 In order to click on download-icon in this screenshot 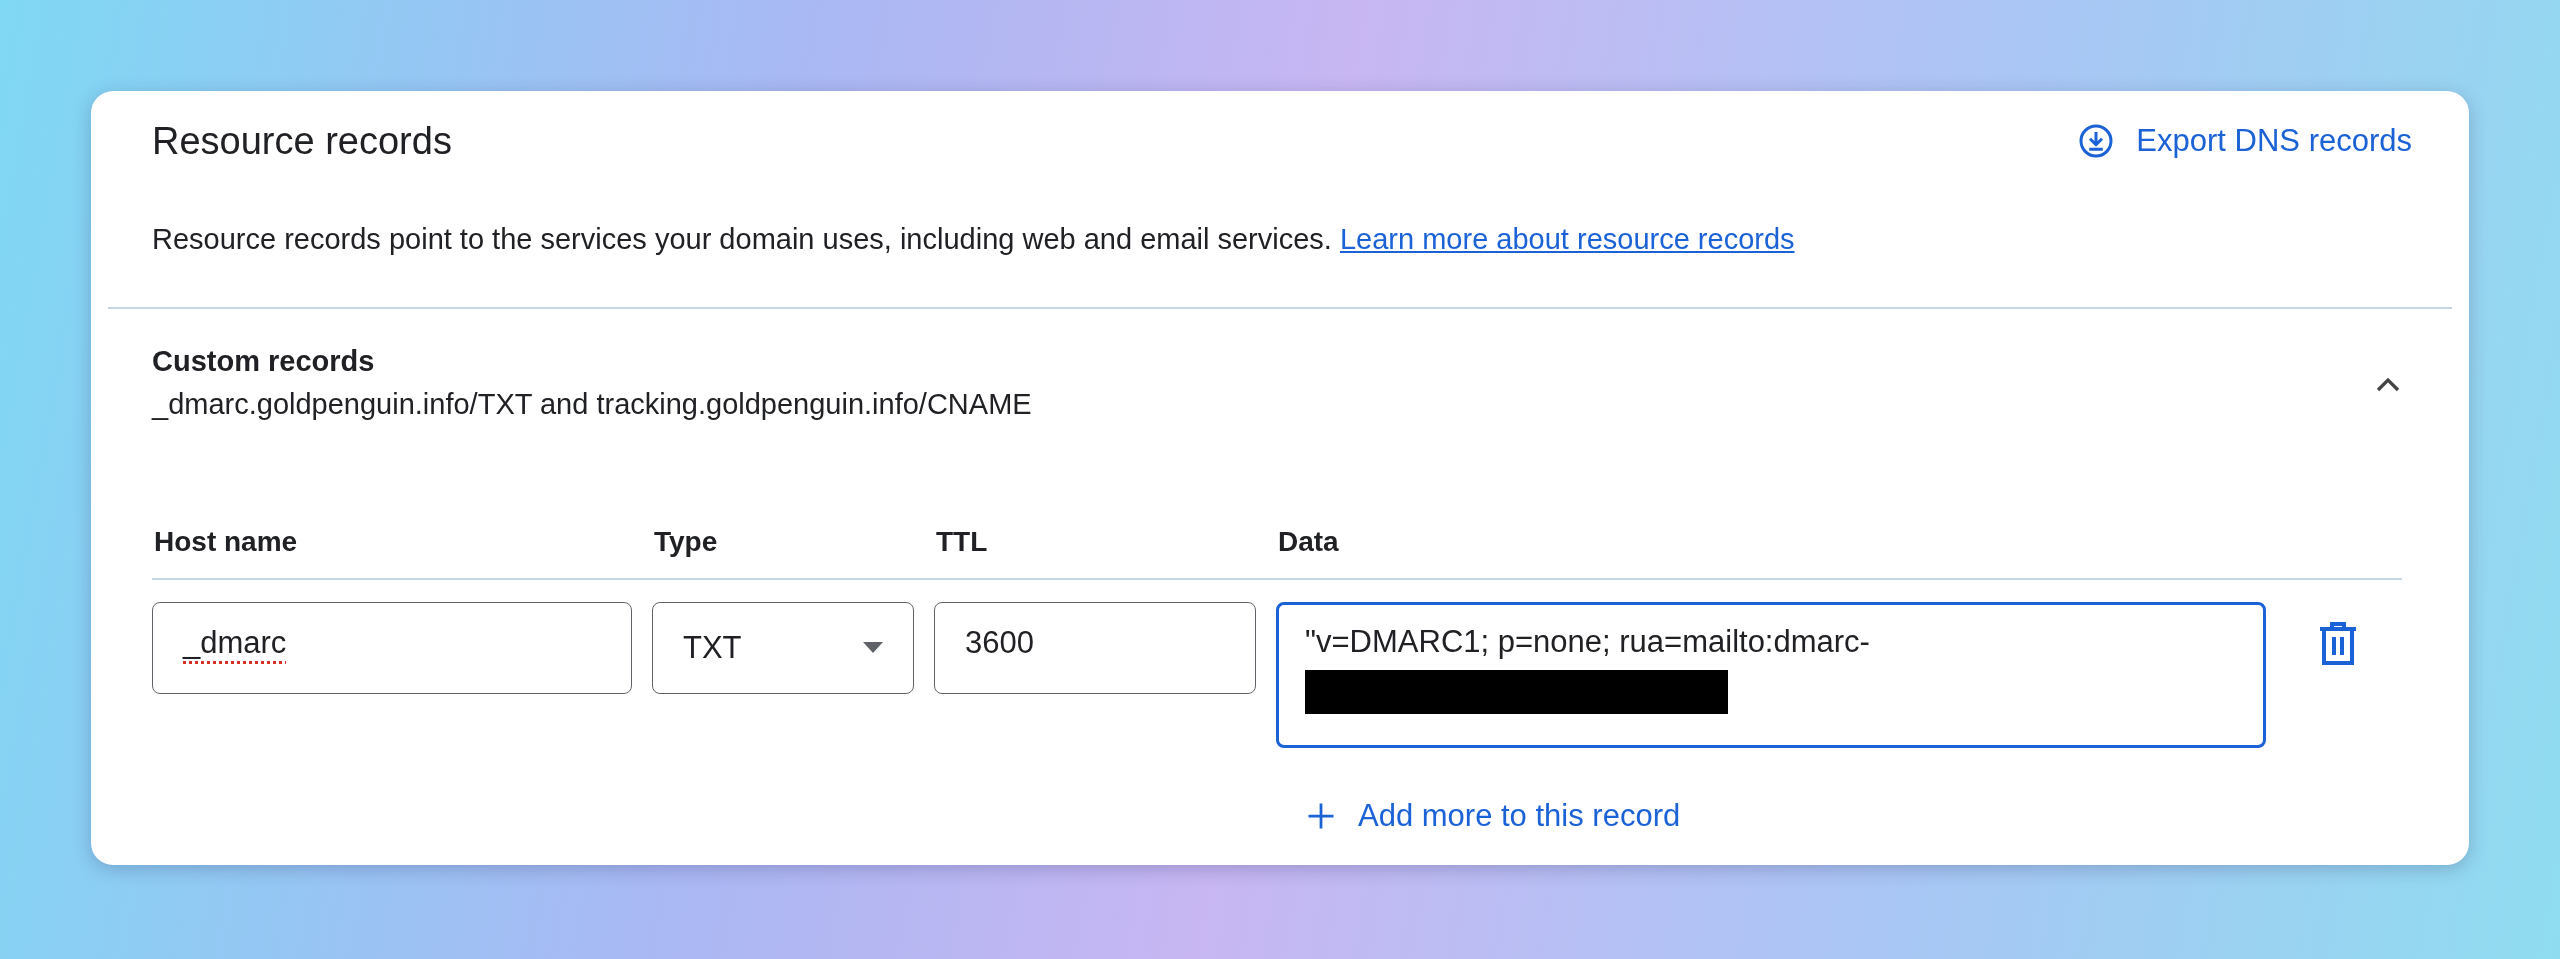, I will do `click(2096, 141)`.